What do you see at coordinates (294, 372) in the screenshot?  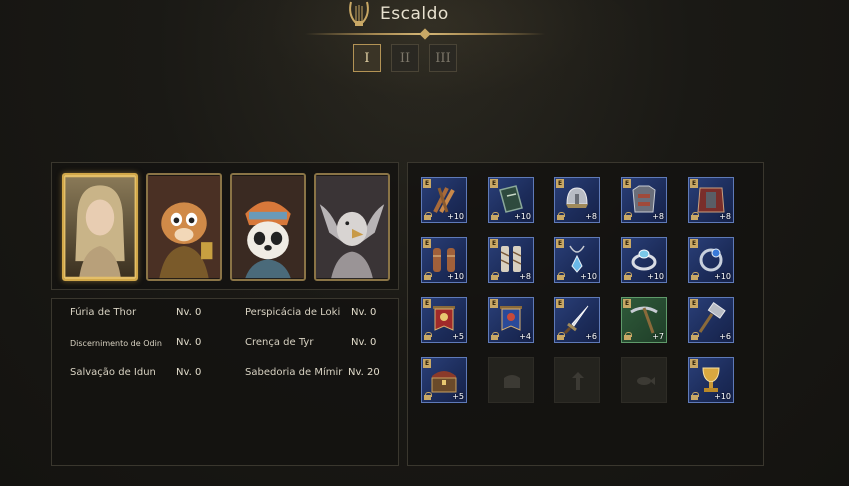 I see `stat-name-mimir: Sabedoria de Mímir` at bounding box center [294, 372].